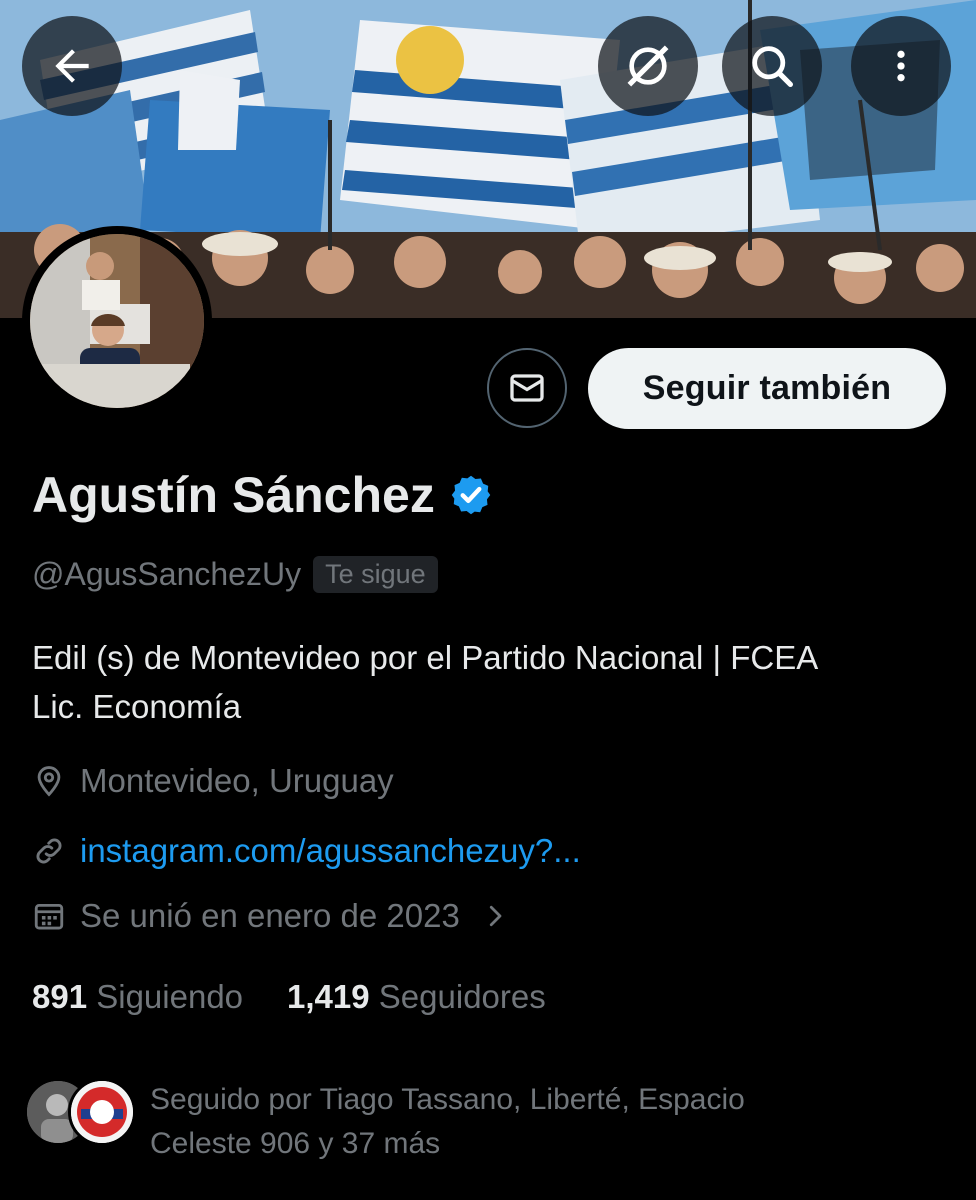 The height and width of the screenshot is (1200, 976). I want to click on message-button, so click(527, 388).